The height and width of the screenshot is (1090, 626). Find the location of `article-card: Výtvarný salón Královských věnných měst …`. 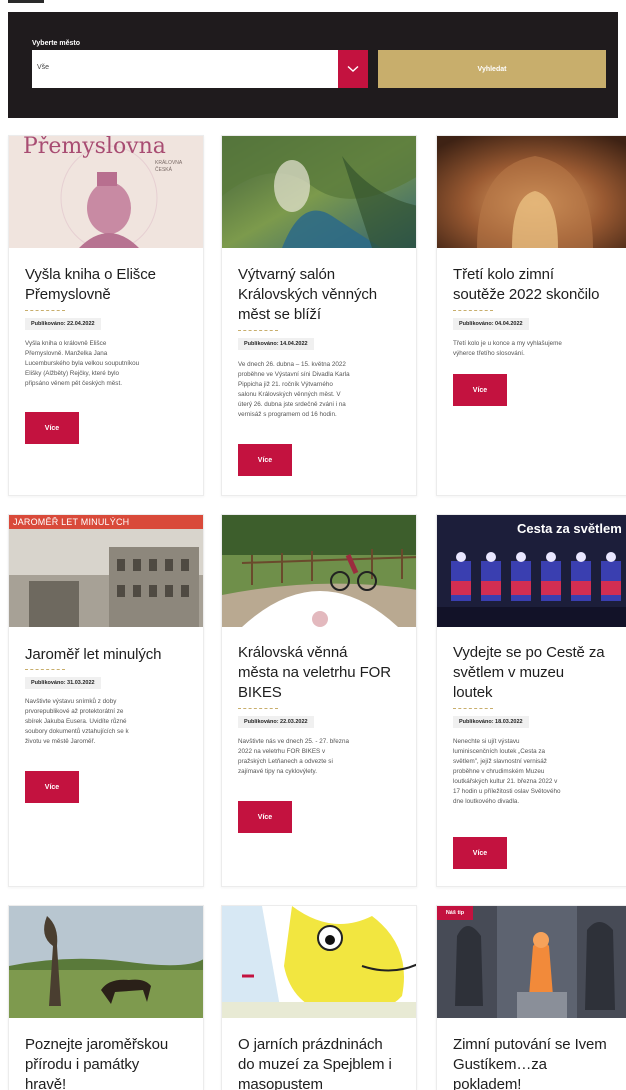

article-card: Výtvarný salón Královských věnných měst … is located at coordinates (319, 315).